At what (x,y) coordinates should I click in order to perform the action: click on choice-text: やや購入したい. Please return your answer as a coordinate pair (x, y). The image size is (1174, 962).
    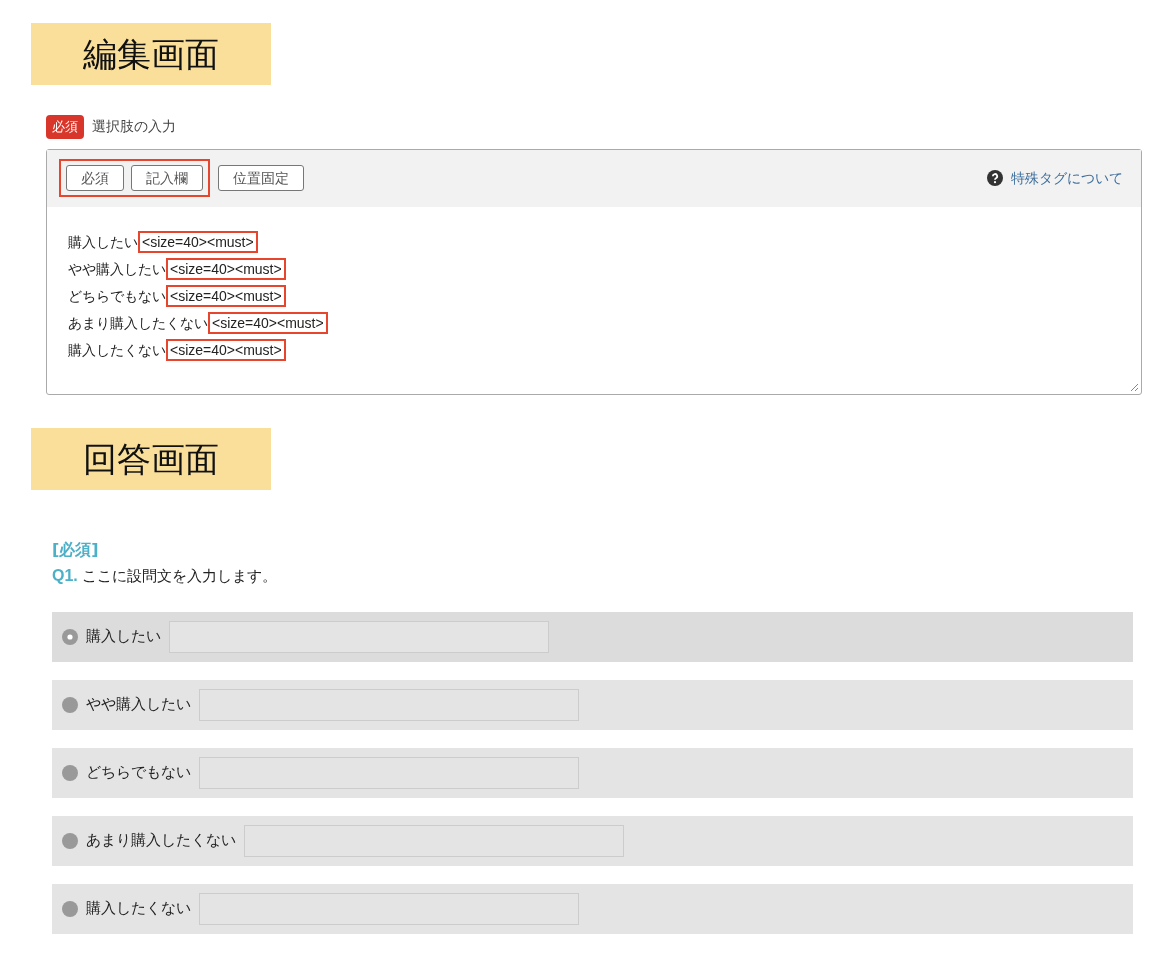
    Looking at the image, I should click on (117, 268).